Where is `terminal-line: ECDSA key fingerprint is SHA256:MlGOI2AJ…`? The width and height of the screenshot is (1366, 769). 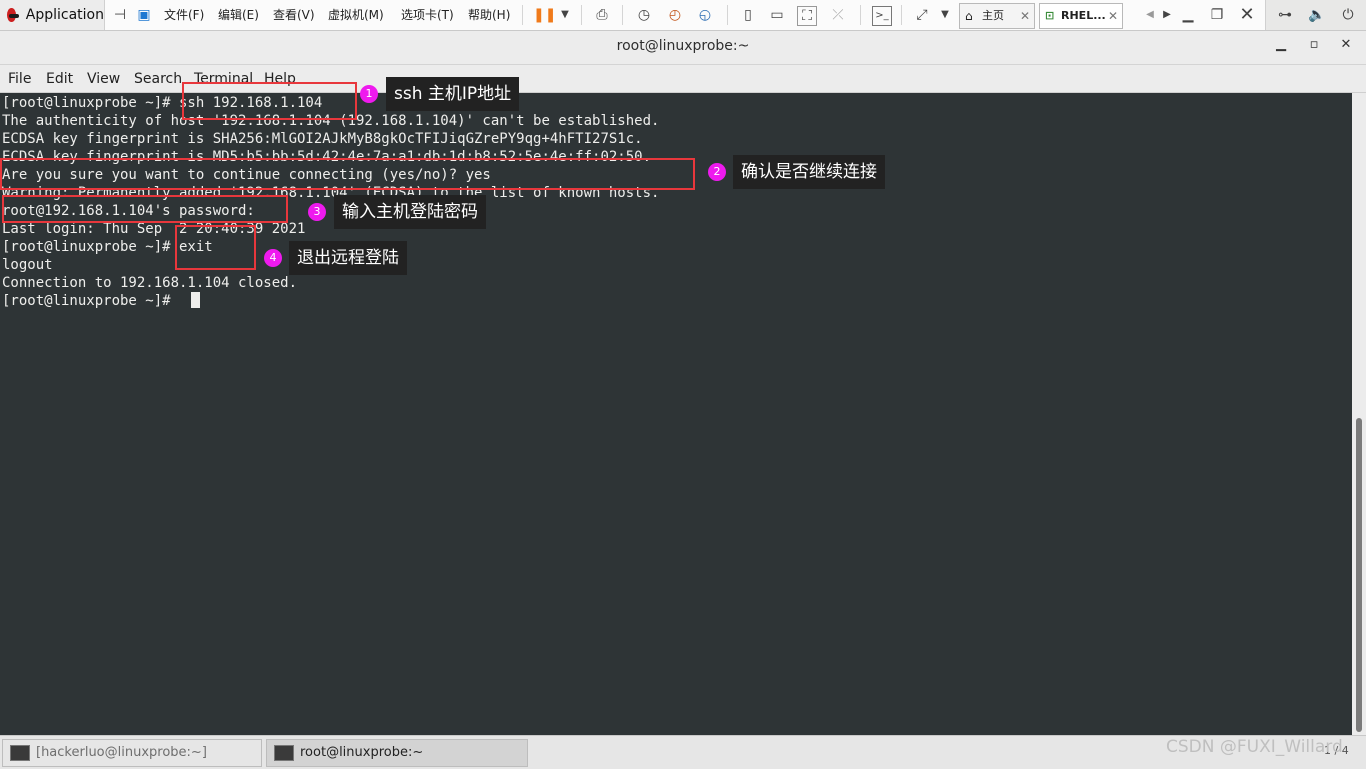 terminal-line: ECDSA key fingerprint is SHA256:MlGOI2AJ… is located at coordinates (322, 139).